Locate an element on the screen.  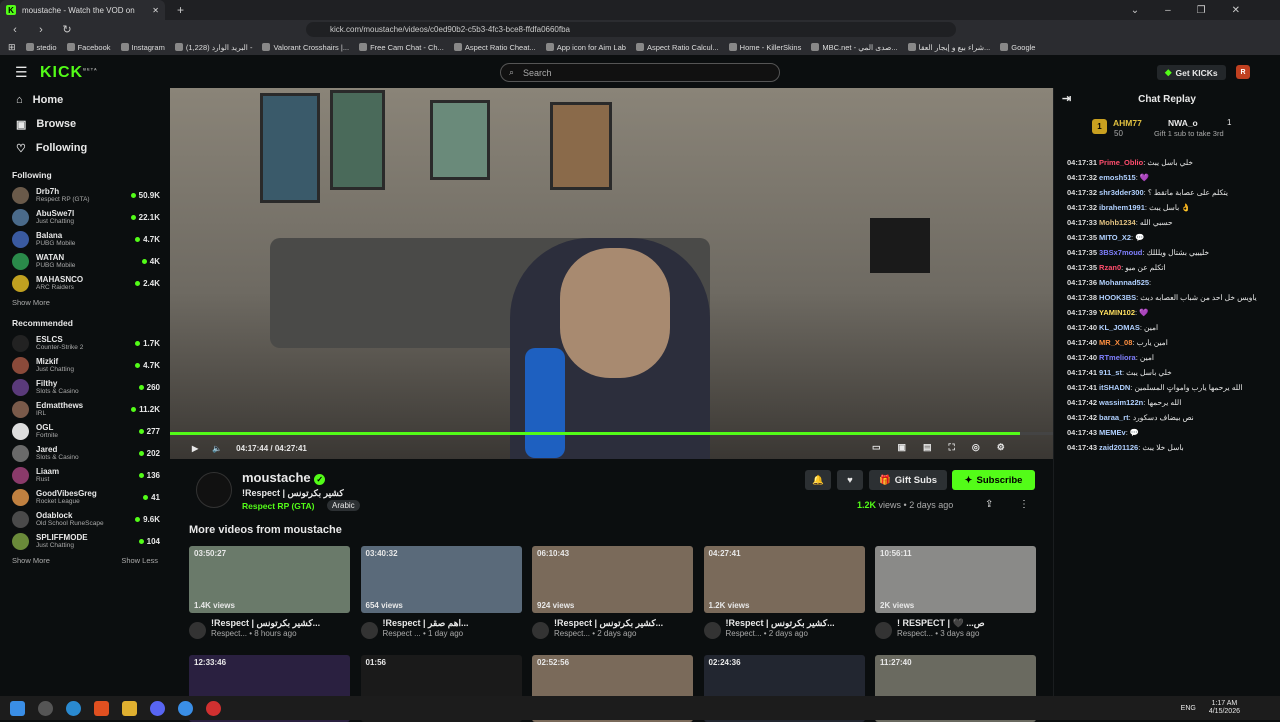
forward-icon: › is located at coordinates (41, 30).